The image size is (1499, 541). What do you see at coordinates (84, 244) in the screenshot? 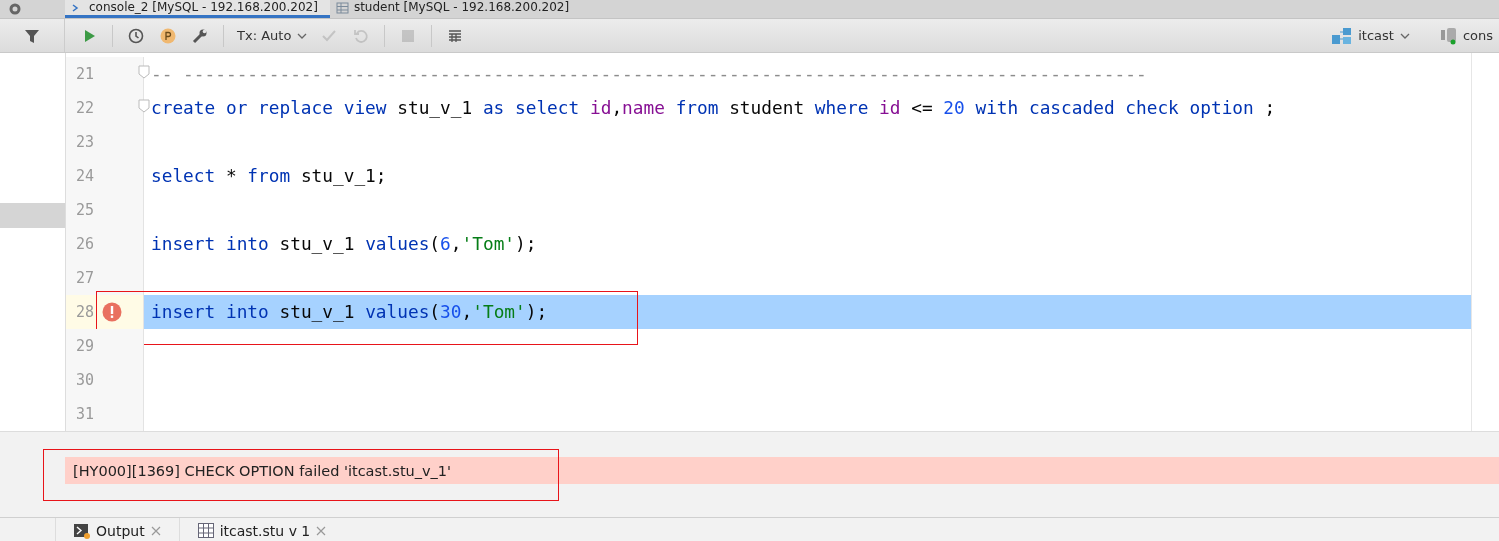
I see `line-number: 26` at bounding box center [84, 244].